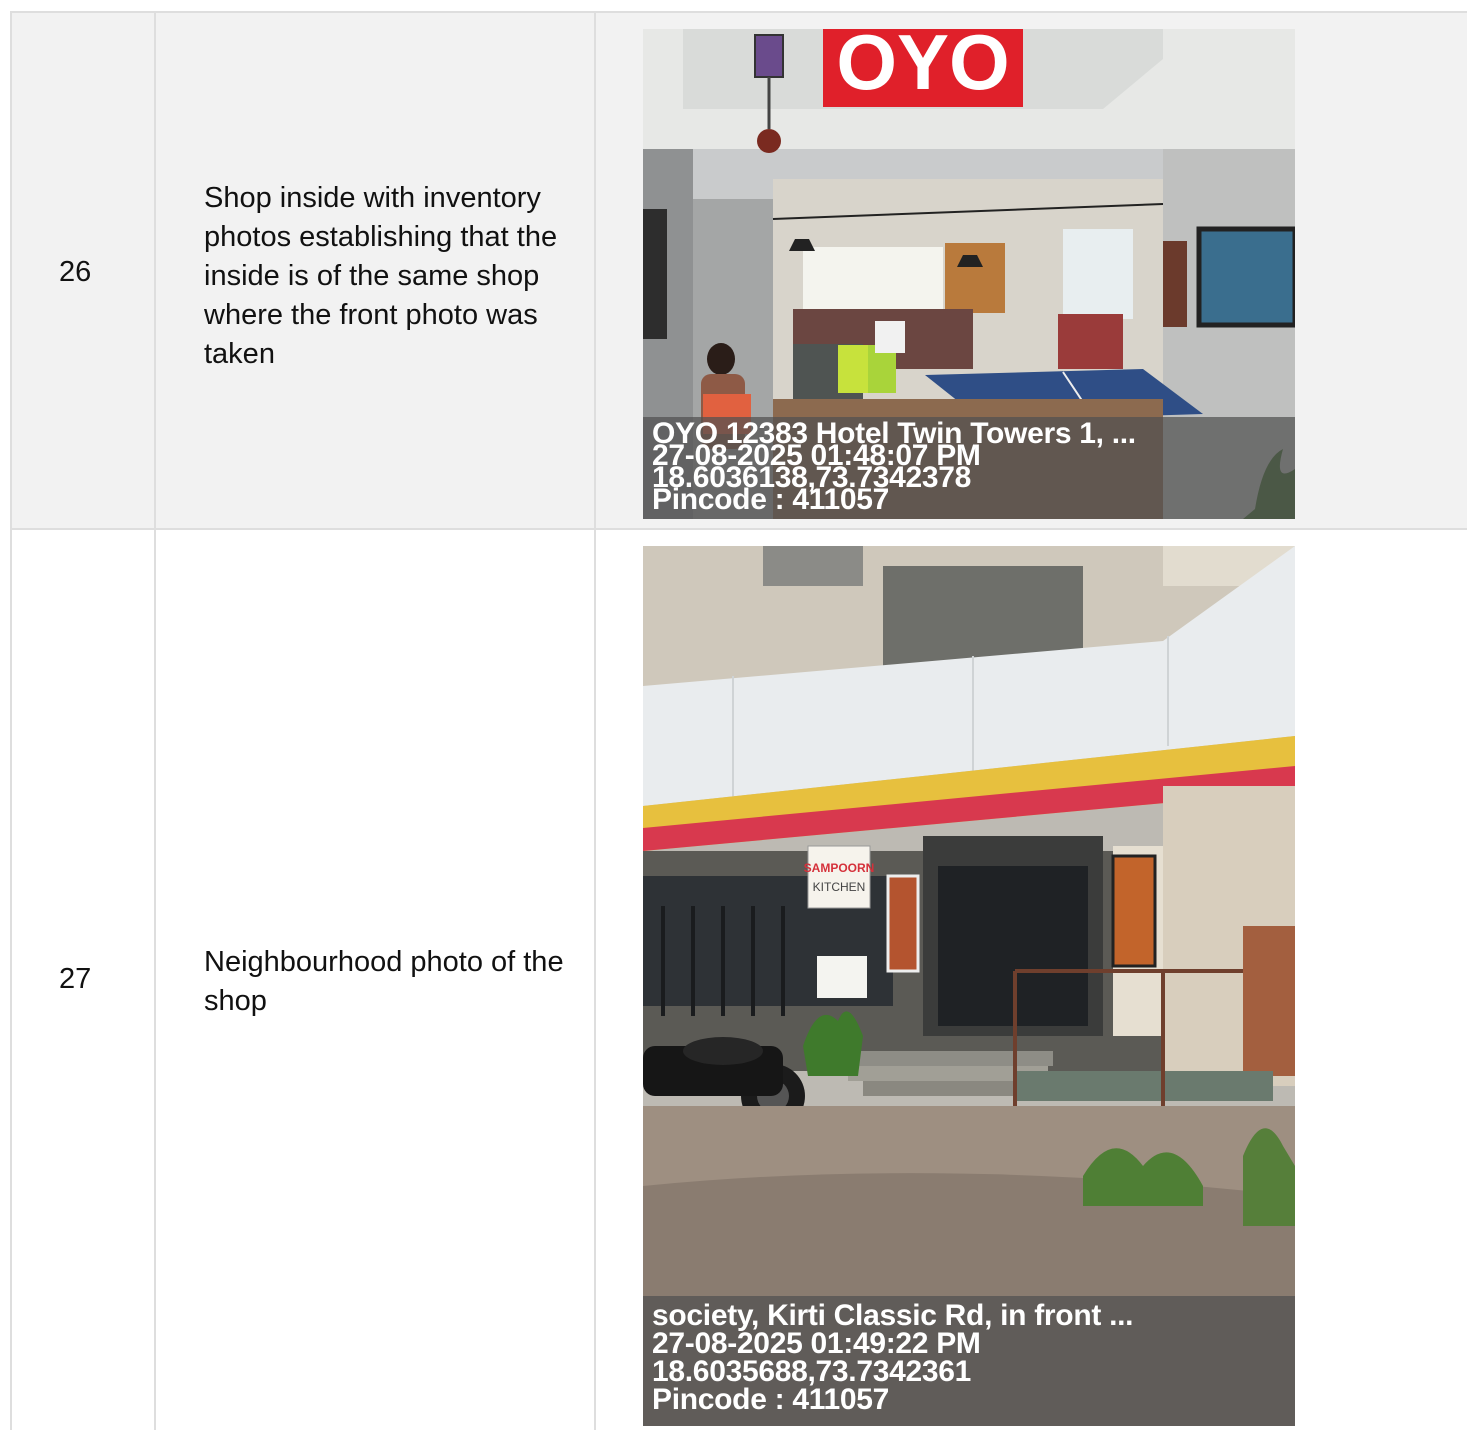  What do you see at coordinates (771, 1399) in the screenshot?
I see `stamp-pincode: Pincode : 411057` at bounding box center [771, 1399].